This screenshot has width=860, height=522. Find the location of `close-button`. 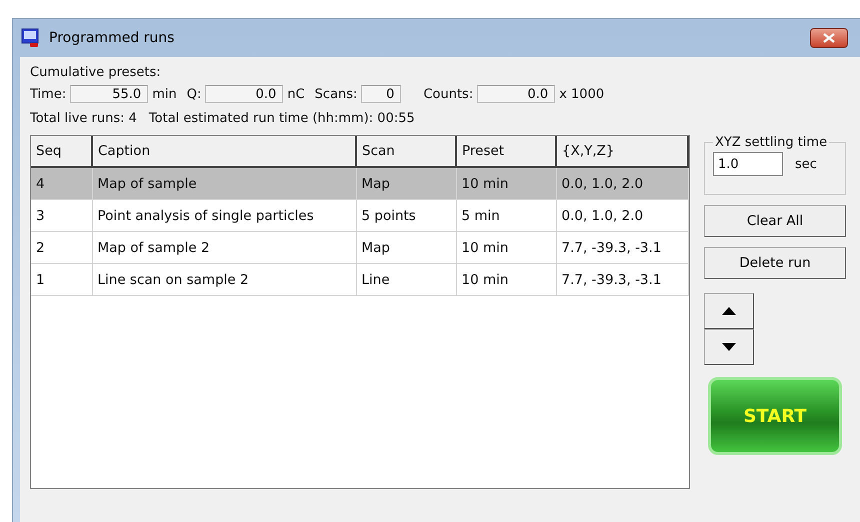

close-button is located at coordinates (829, 38).